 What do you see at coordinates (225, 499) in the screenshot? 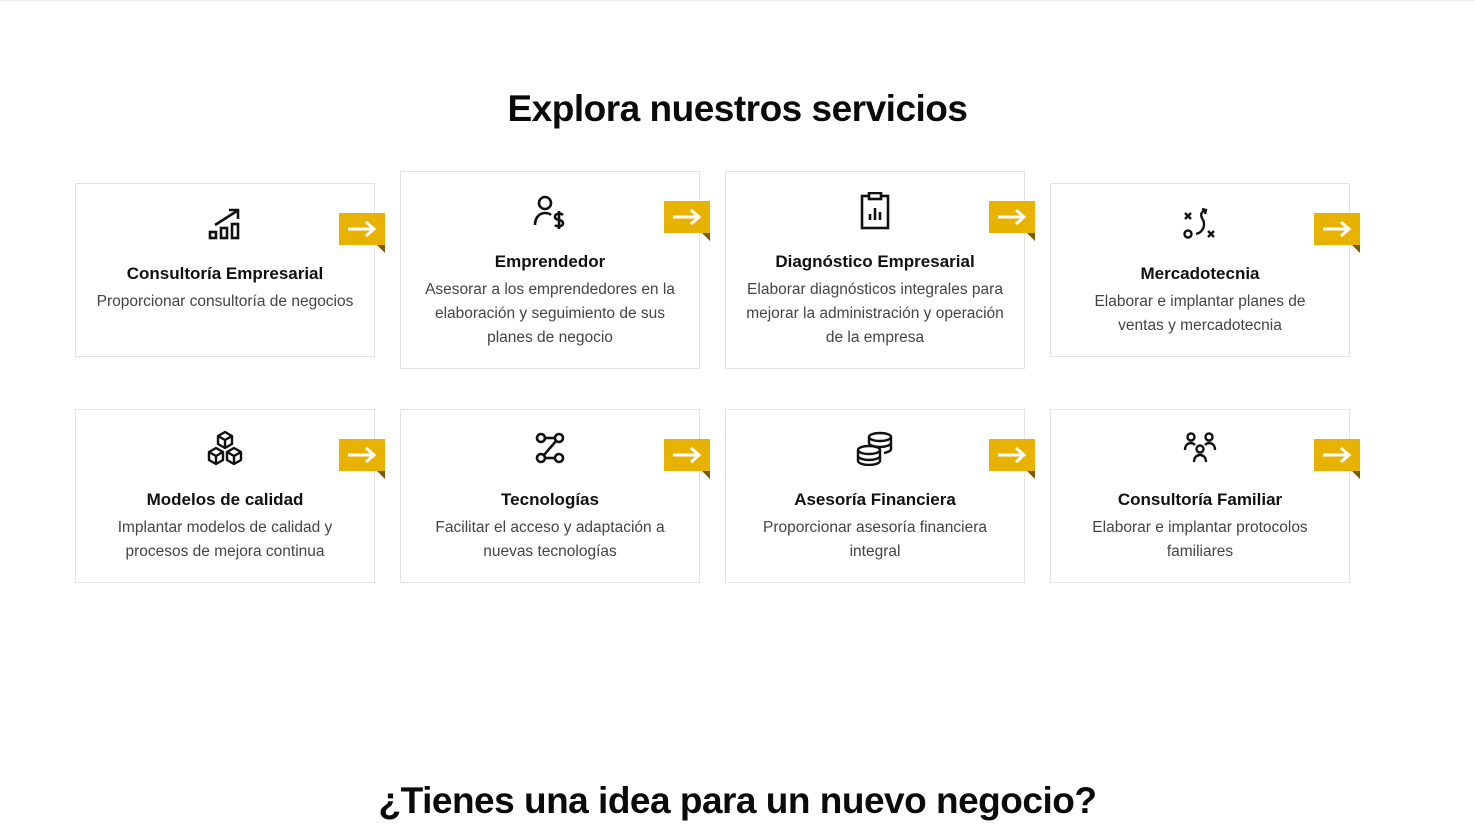
I see `card-title: Modelos de calidad` at bounding box center [225, 499].